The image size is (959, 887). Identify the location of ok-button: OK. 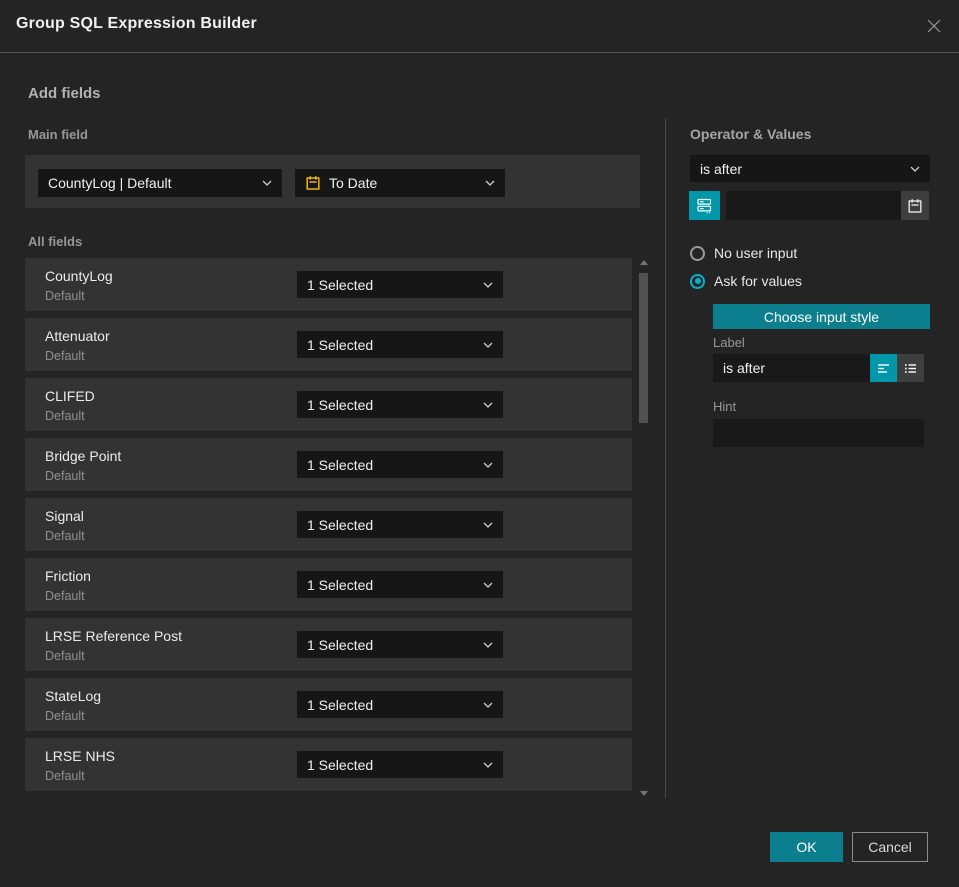
(806, 847).